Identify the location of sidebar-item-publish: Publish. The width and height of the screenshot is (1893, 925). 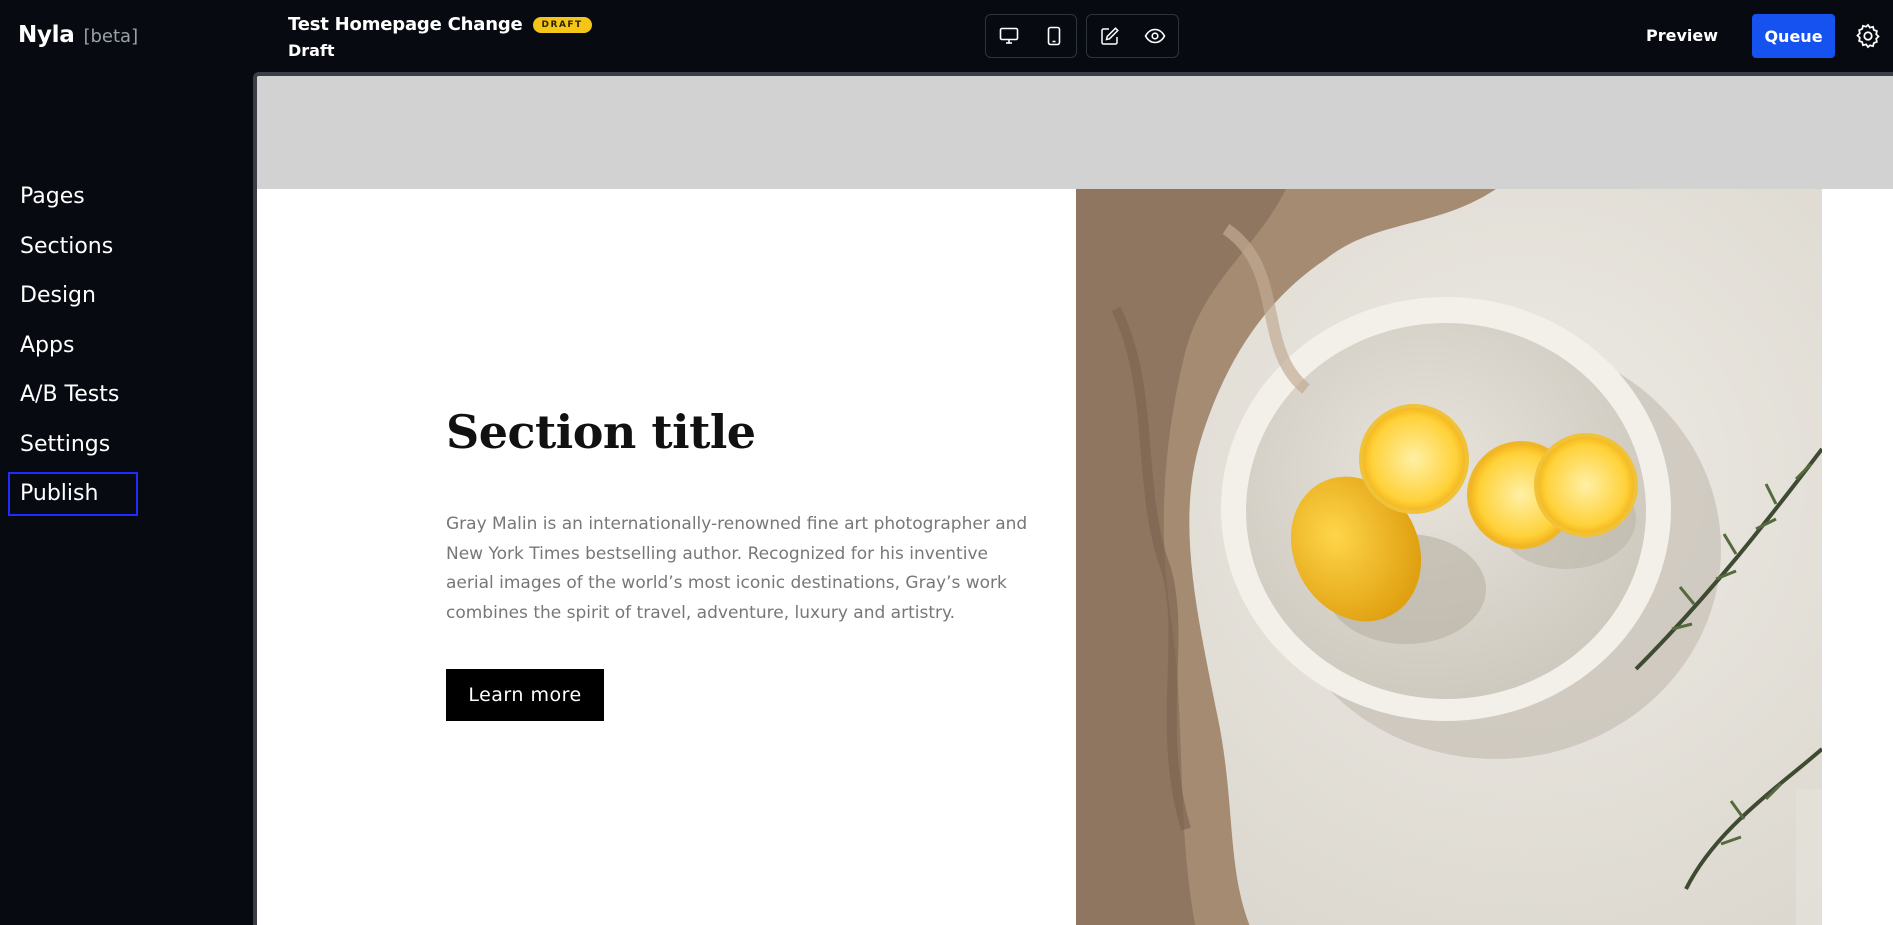
(73, 494).